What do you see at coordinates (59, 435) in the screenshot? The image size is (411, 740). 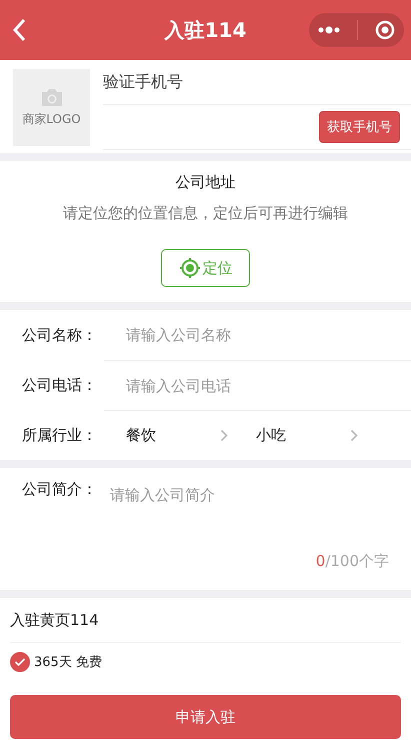 I see `field-label: 所属行业：` at bounding box center [59, 435].